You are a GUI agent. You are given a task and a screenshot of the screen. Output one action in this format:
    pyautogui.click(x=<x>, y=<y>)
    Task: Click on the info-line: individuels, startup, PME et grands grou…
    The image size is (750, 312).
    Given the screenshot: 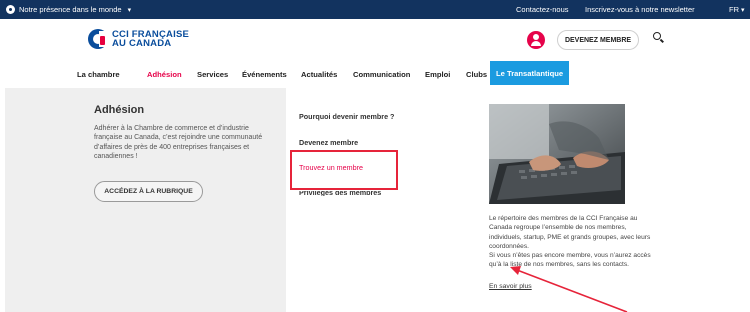 What is the action you would take?
    pyautogui.click(x=570, y=237)
    